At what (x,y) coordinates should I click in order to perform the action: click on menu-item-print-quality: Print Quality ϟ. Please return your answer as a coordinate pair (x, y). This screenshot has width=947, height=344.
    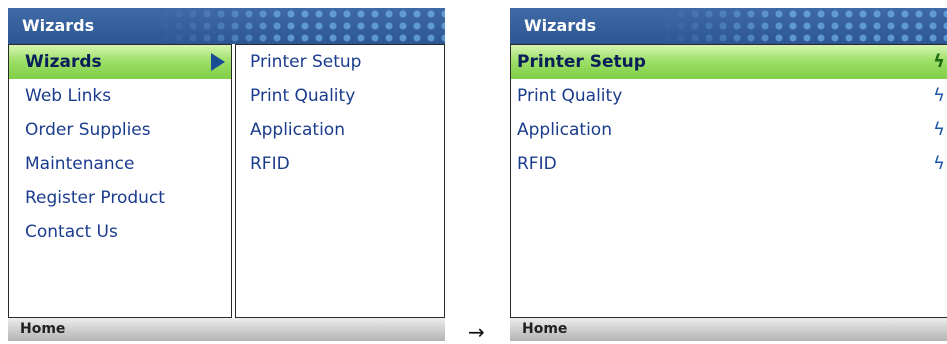
    Looking at the image, I should click on (729, 96).